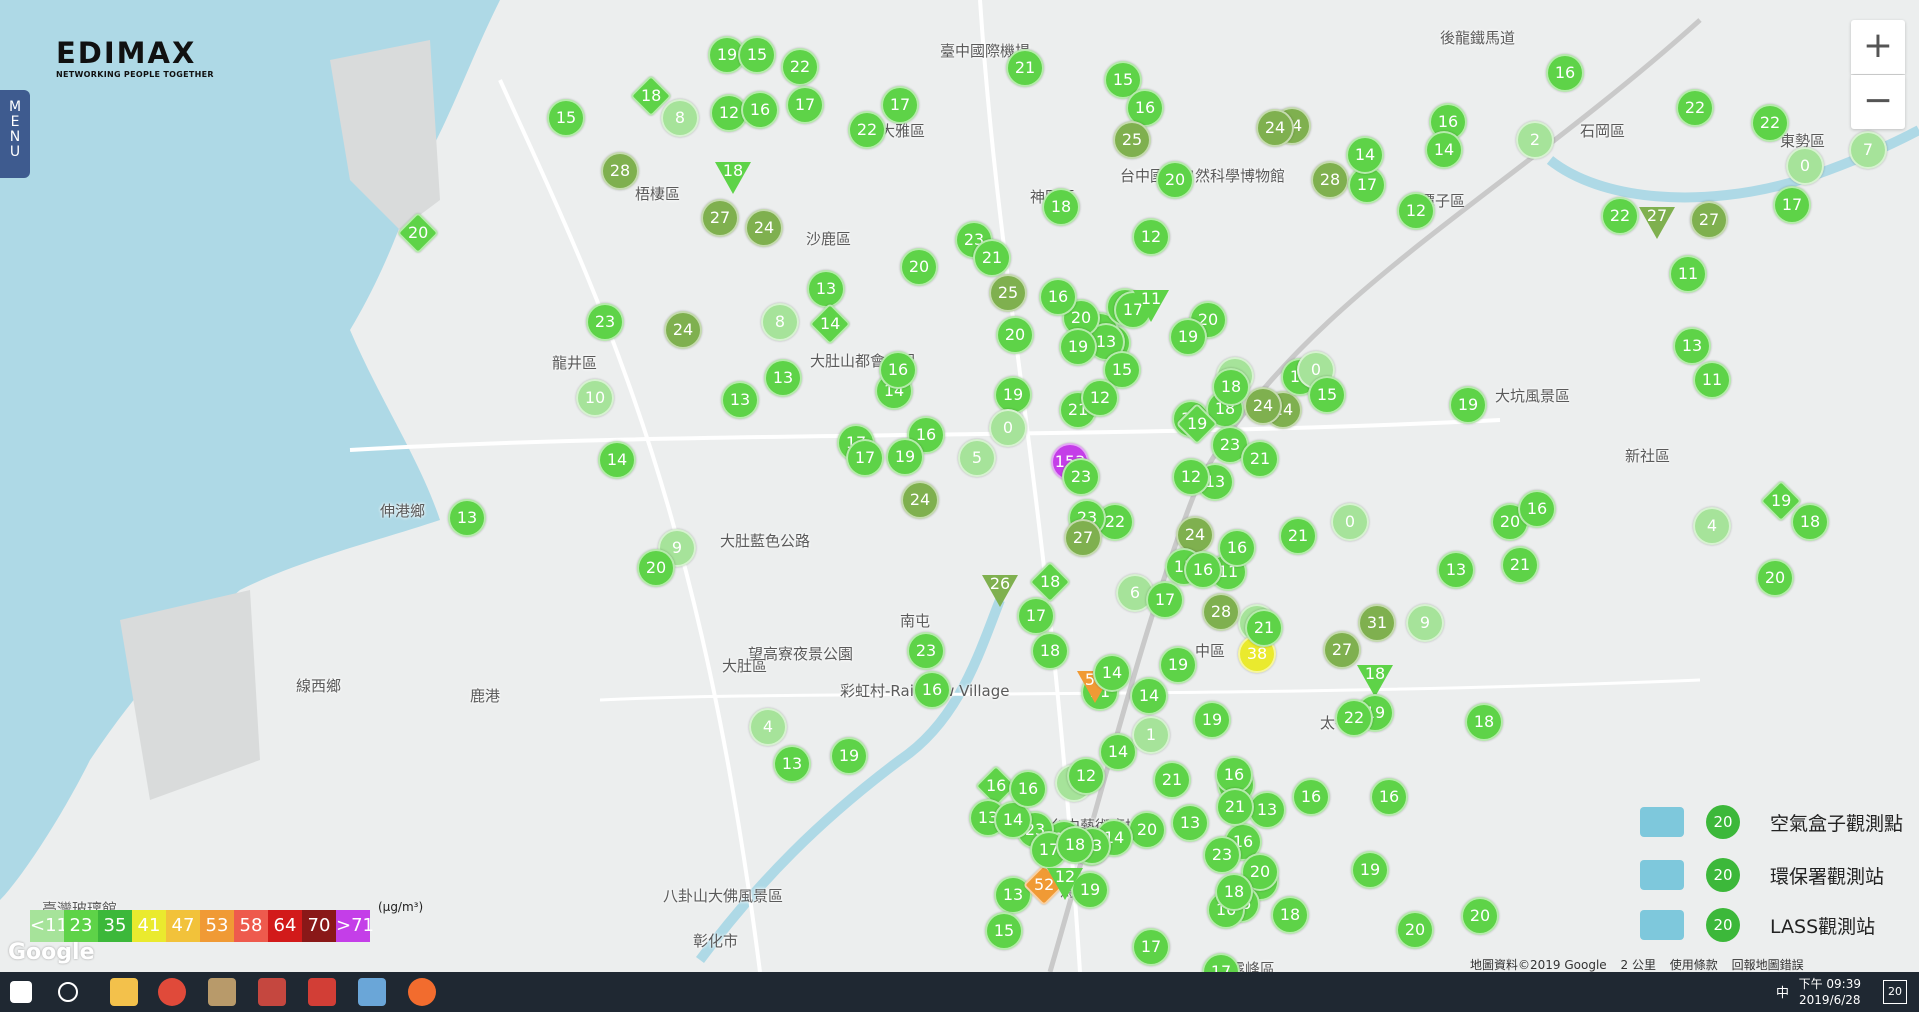  What do you see at coordinates (172, 992) in the screenshot?
I see `chrome-icon` at bounding box center [172, 992].